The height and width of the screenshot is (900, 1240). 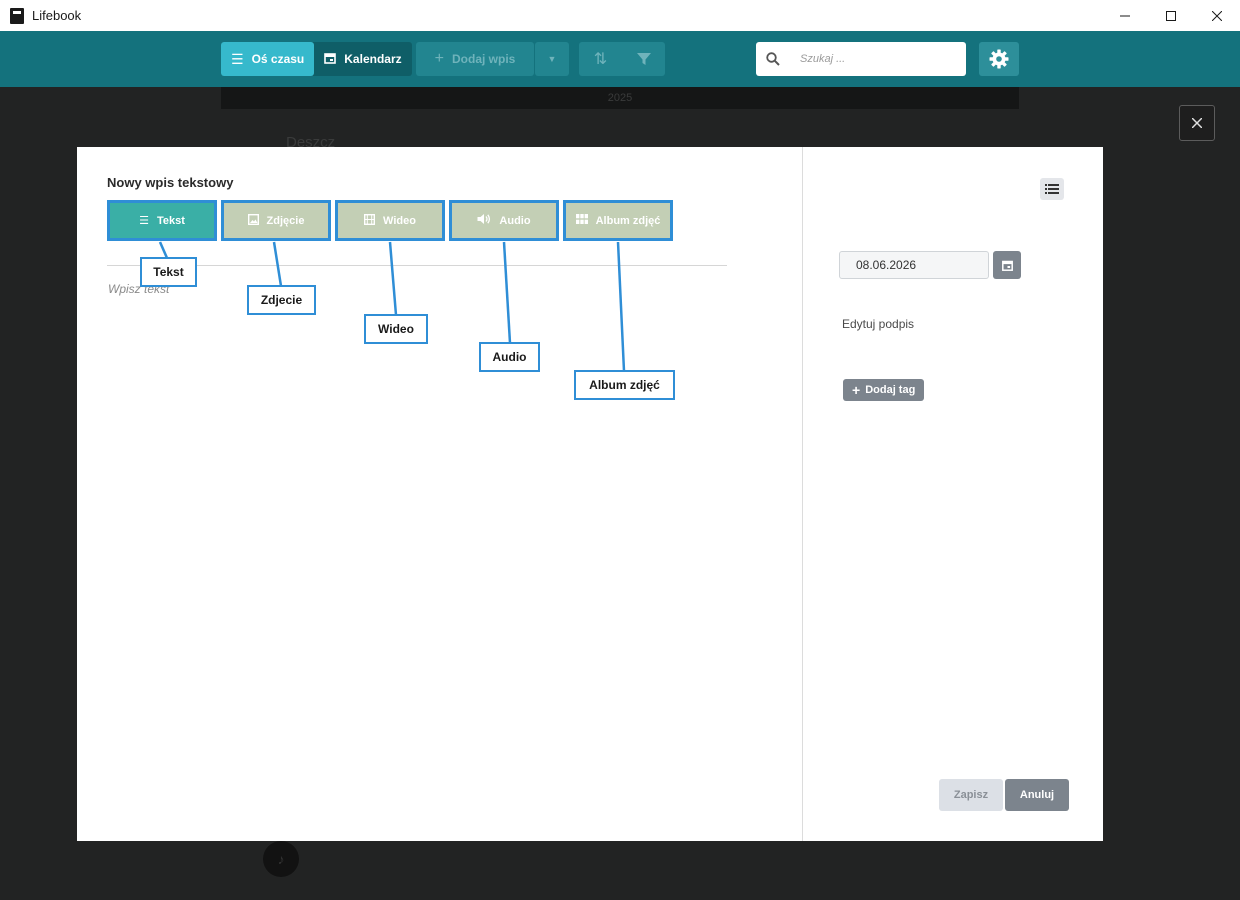 What do you see at coordinates (373, 59) in the screenshot?
I see `calendar-view-label: Kalendarz` at bounding box center [373, 59].